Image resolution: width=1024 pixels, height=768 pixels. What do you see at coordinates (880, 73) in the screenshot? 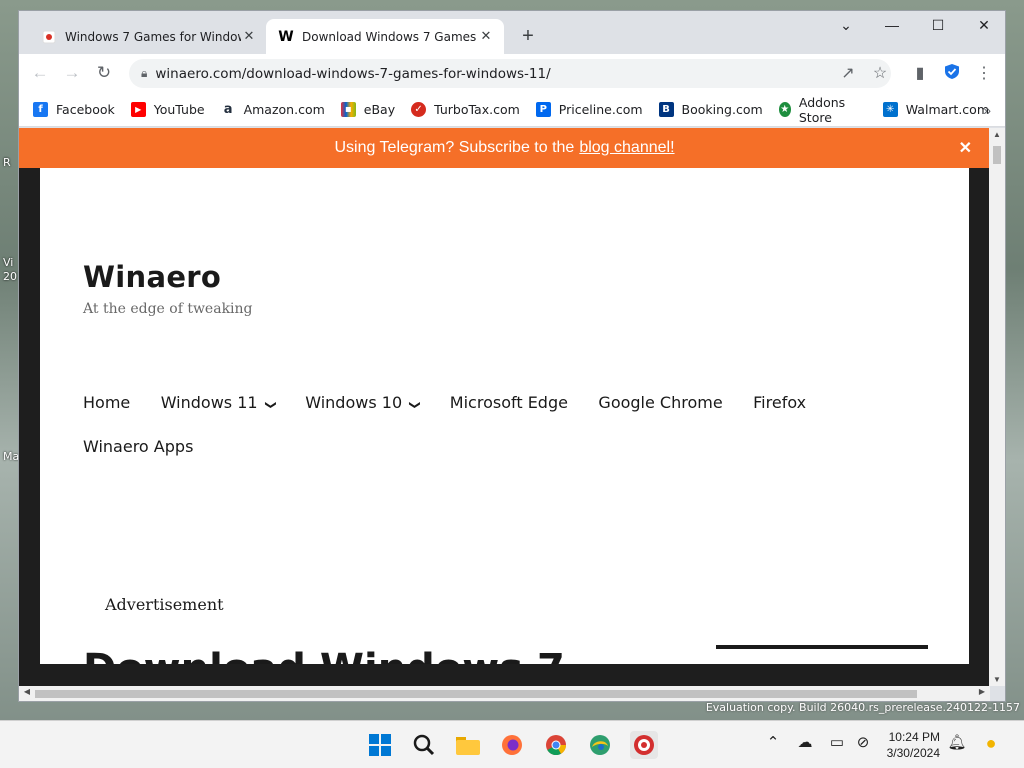
I see `star-bookmark-icon: ☆` at bounding box center [880, 73].